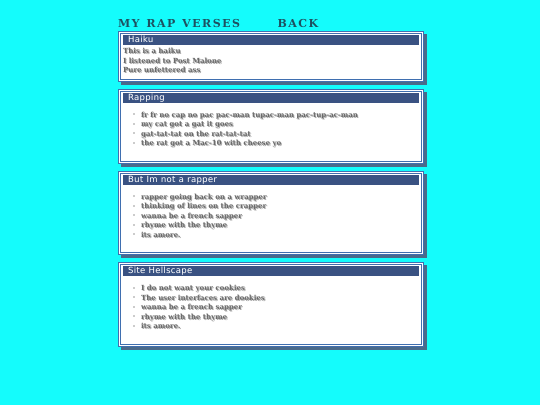 This screenshot has width=540, height=405. Describe the element at coordinates (271, 271) in the screenshot. I see `card-title: Site Hellscape` at that location.